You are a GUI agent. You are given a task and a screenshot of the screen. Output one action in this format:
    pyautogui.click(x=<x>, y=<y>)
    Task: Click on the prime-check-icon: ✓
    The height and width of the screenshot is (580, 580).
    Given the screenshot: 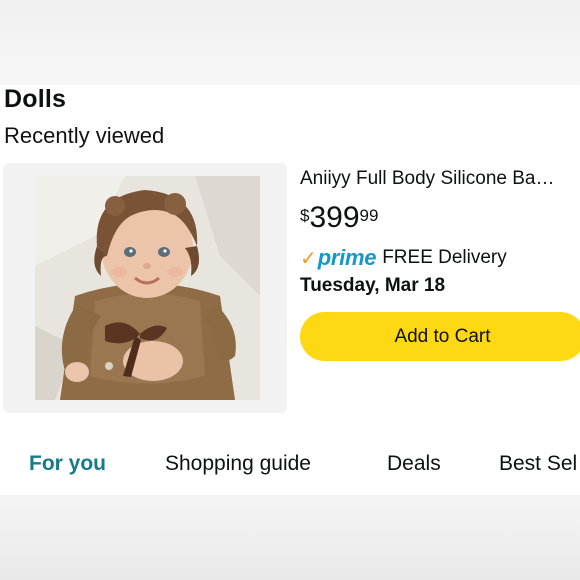 What is the action you would take?
    pyautogui.click(x=308, y=258)
    